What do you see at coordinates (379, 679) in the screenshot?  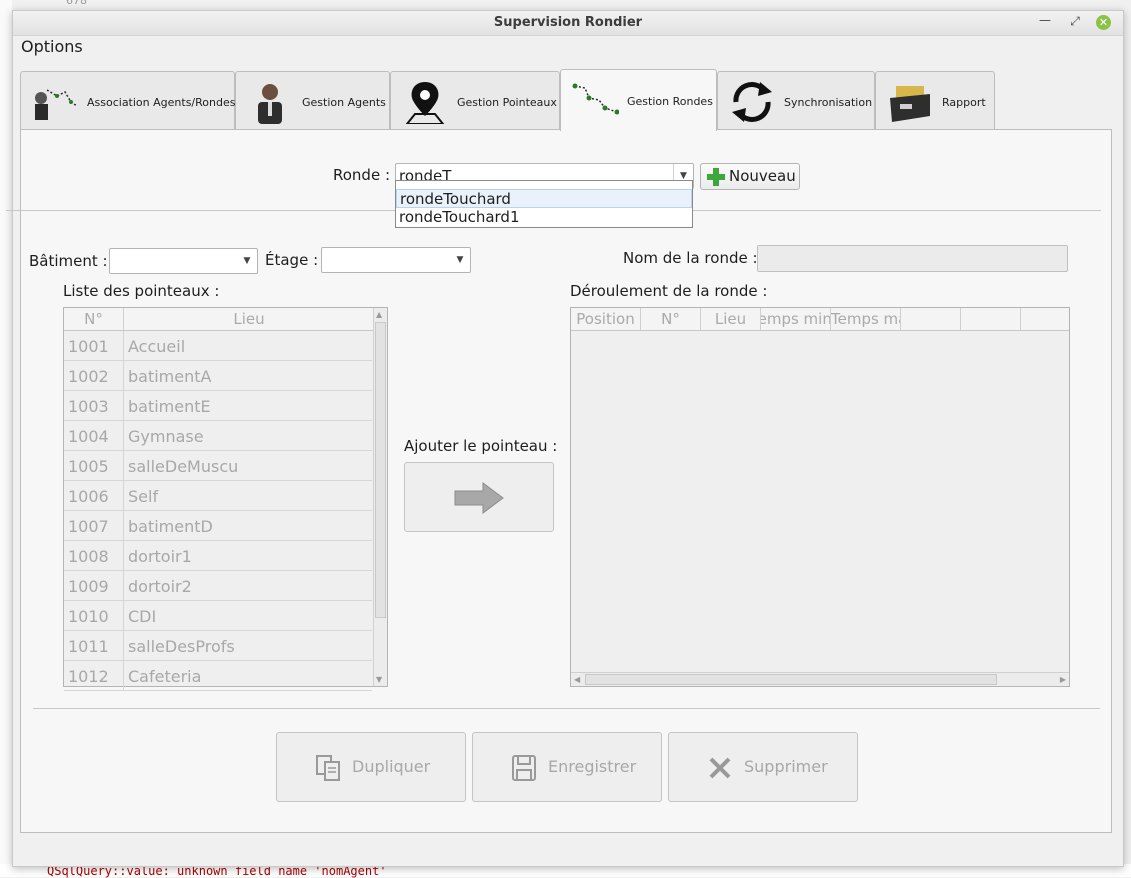 I see `scroll-down-icon: ▼` at bounding box center [379, 679].